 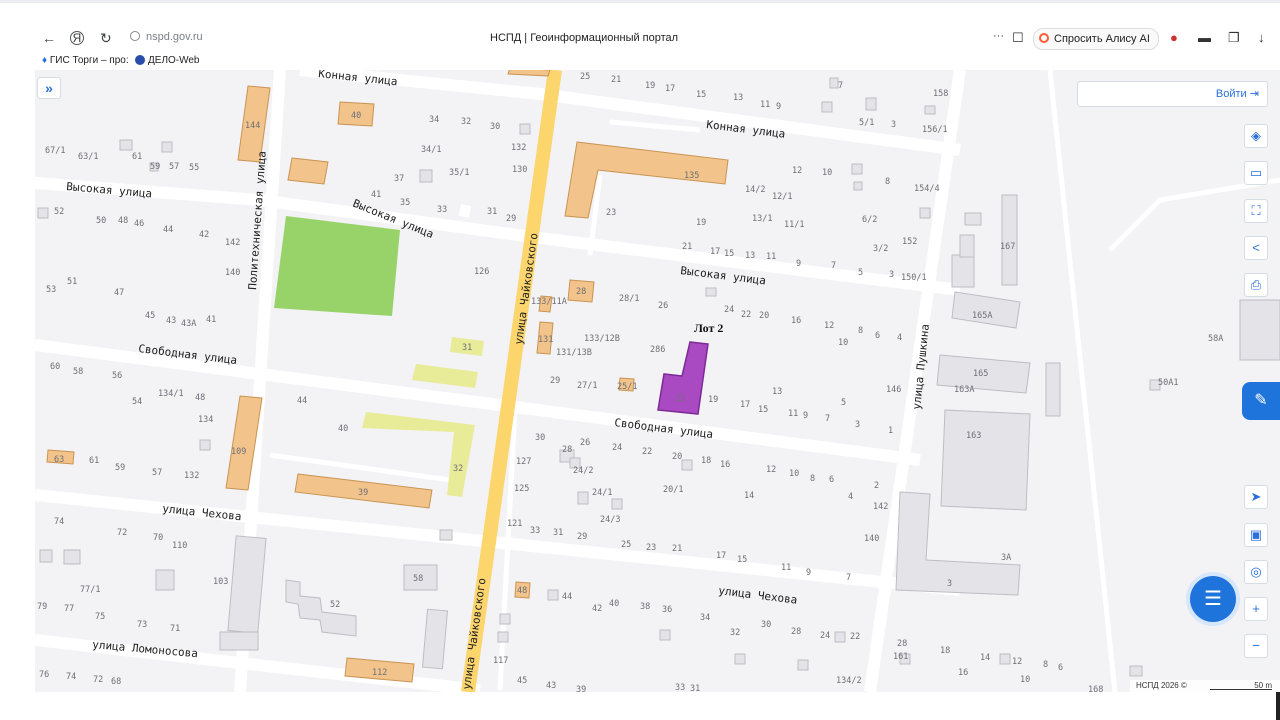 I want to click on alice-button: Спросить Алису AI, so click(x=1096, y=39).